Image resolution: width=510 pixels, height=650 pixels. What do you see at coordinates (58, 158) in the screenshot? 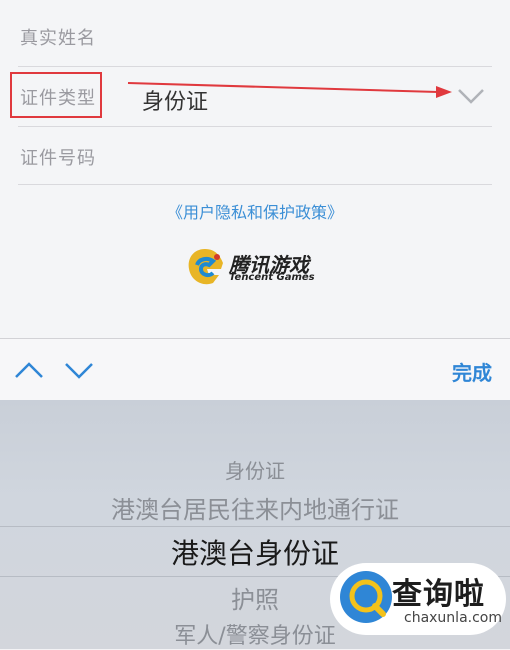
I see `id-number-label: 证件号码` at bounding box center [58, 158].